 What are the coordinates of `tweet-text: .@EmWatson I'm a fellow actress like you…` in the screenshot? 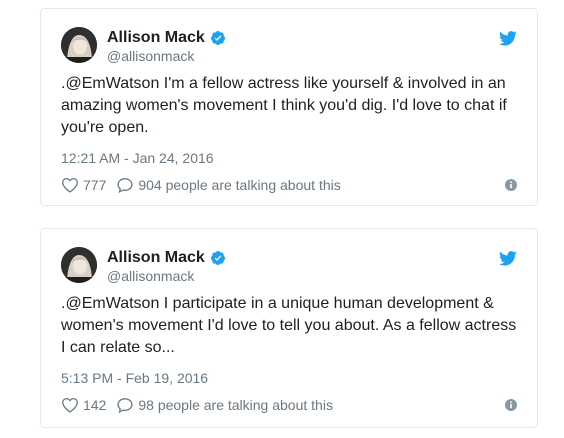 It's located at (284, 105).